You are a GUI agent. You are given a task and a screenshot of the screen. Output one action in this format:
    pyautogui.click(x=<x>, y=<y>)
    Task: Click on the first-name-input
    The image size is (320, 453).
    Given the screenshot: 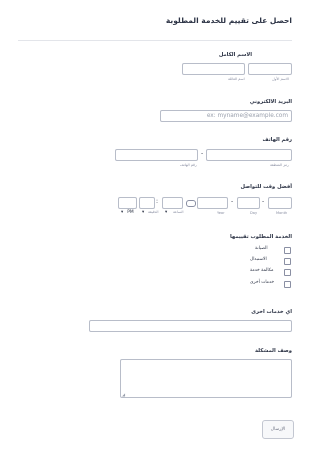 What is the action you would take?
    pyautogui.click(x=270, y=69)
    